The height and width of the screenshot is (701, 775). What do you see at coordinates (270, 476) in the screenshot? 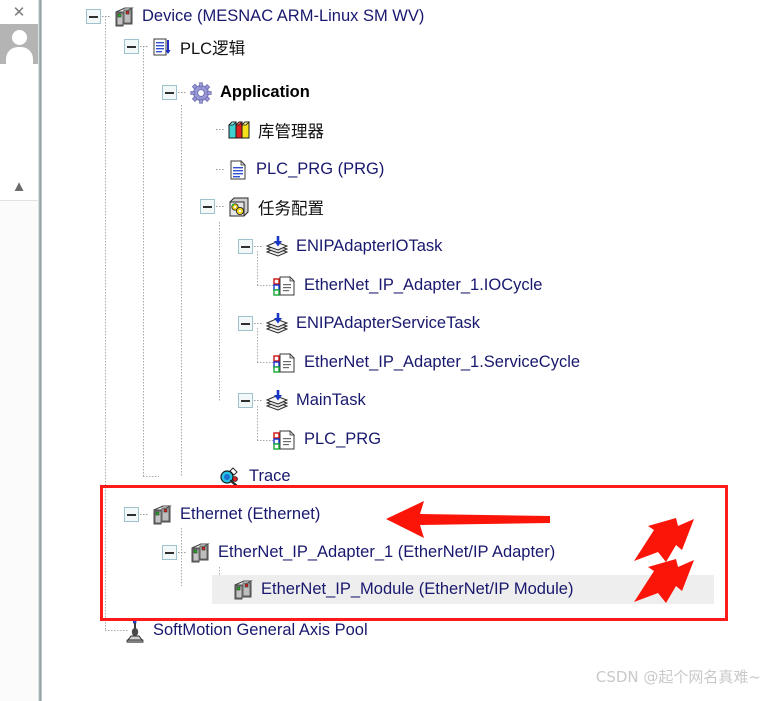
I see `tree-row-label: Trace` at bounding box center [270, 476].